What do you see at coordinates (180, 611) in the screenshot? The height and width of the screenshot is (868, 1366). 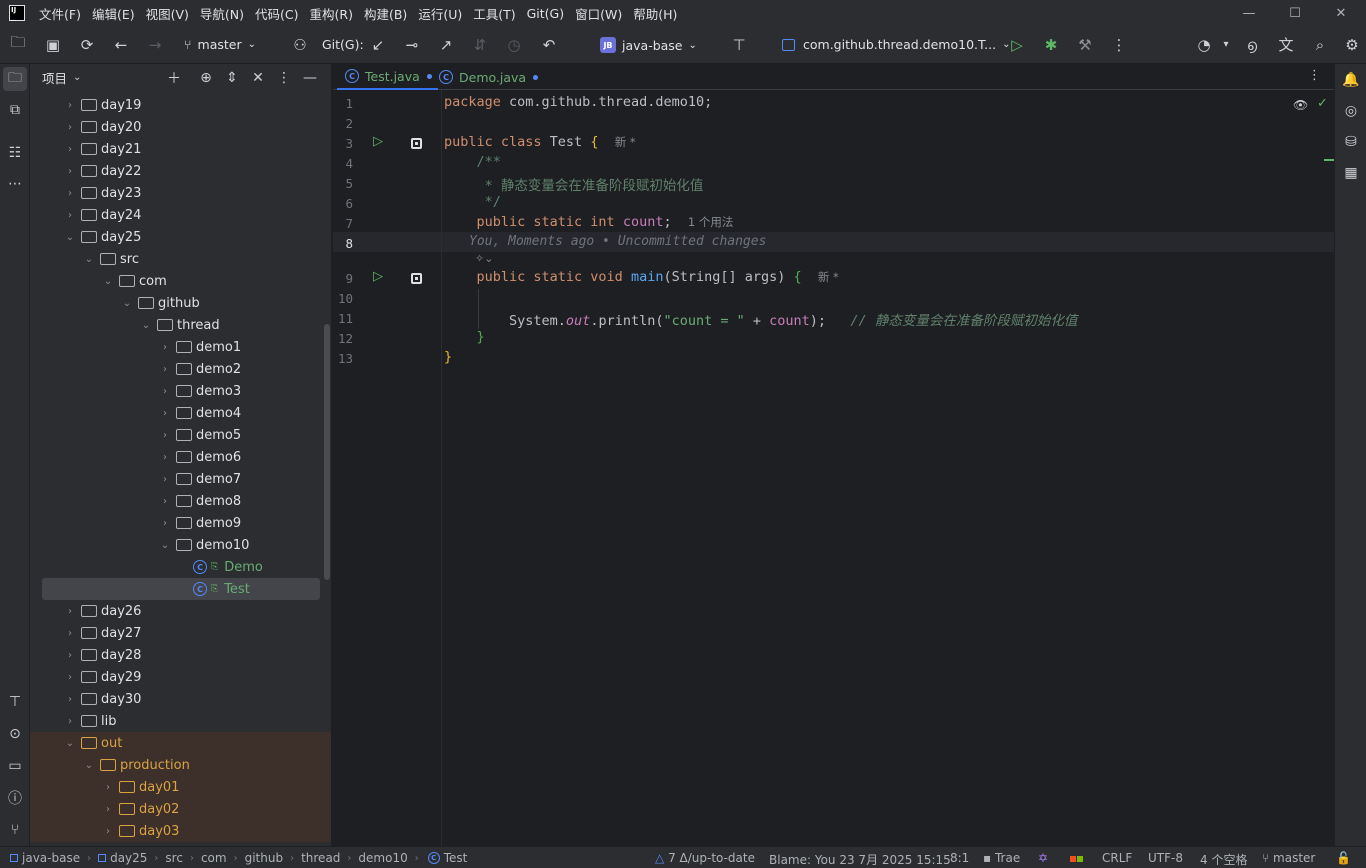 I see `tree-item-day26: › day26` at bounding box center [180, 611].